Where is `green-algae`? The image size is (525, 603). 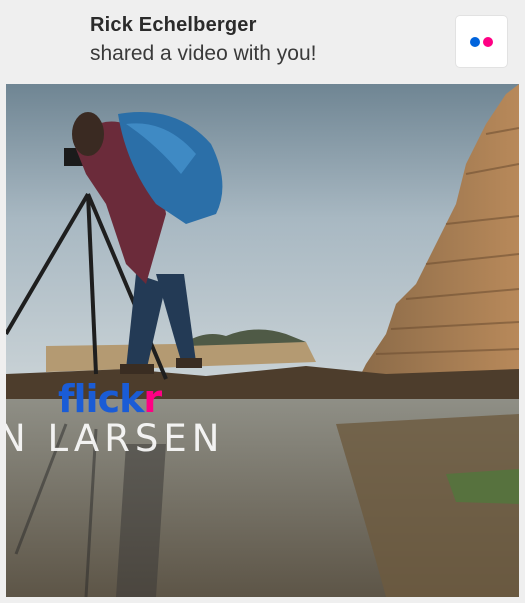 green-algae is located at coordinates (482, 486).